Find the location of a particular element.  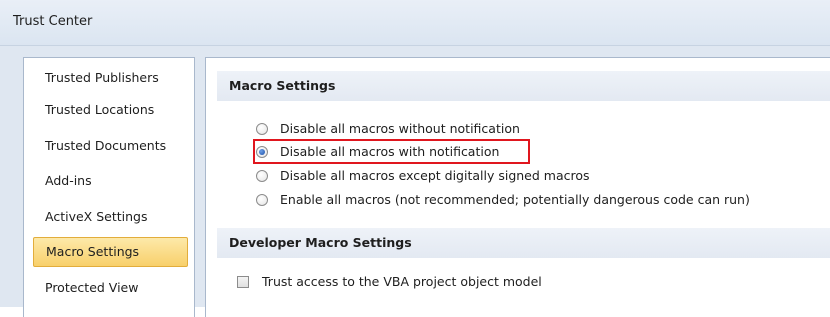

option-disable-with-notification: Disable all macros with notification is located at coordinates (377, 152).